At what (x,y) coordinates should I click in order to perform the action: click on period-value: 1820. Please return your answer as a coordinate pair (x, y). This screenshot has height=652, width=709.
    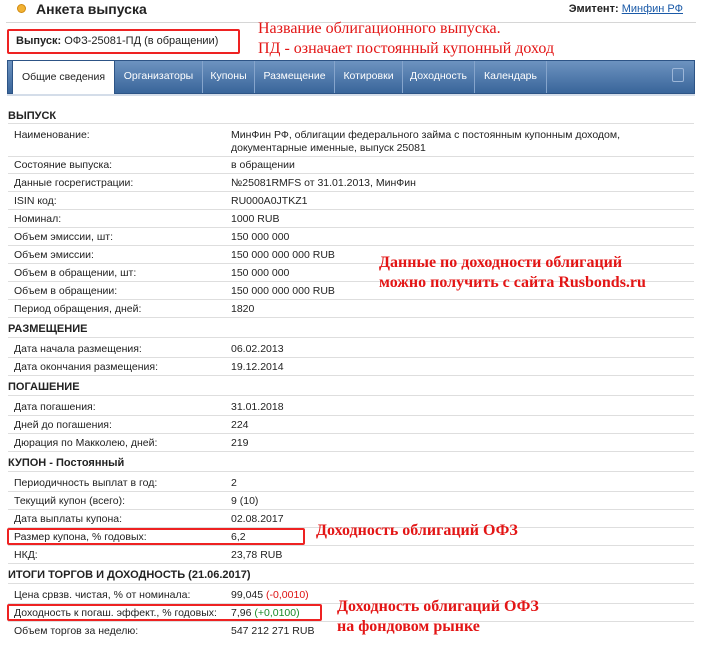
    Looking at the image, I should click on (243, 309).